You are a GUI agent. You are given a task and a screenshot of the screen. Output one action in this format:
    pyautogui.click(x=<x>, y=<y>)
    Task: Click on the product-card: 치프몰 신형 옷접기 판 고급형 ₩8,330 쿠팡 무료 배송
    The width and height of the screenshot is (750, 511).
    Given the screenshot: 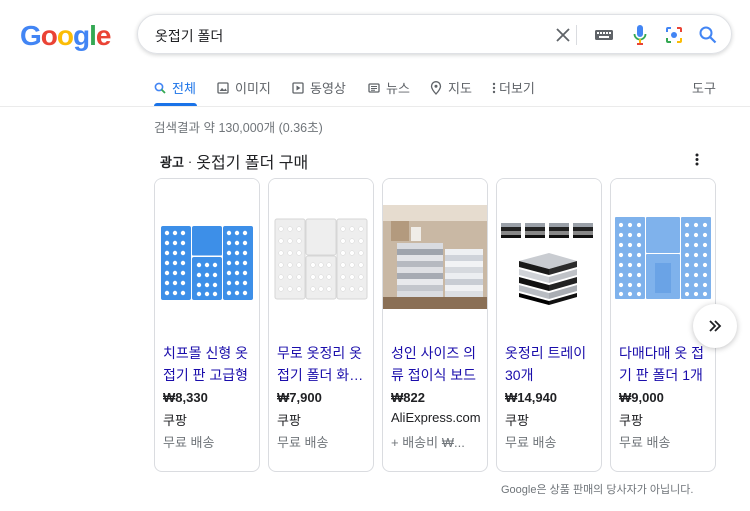 What is the action you would take?
    pyautogui.click(x=207, y=325)
    